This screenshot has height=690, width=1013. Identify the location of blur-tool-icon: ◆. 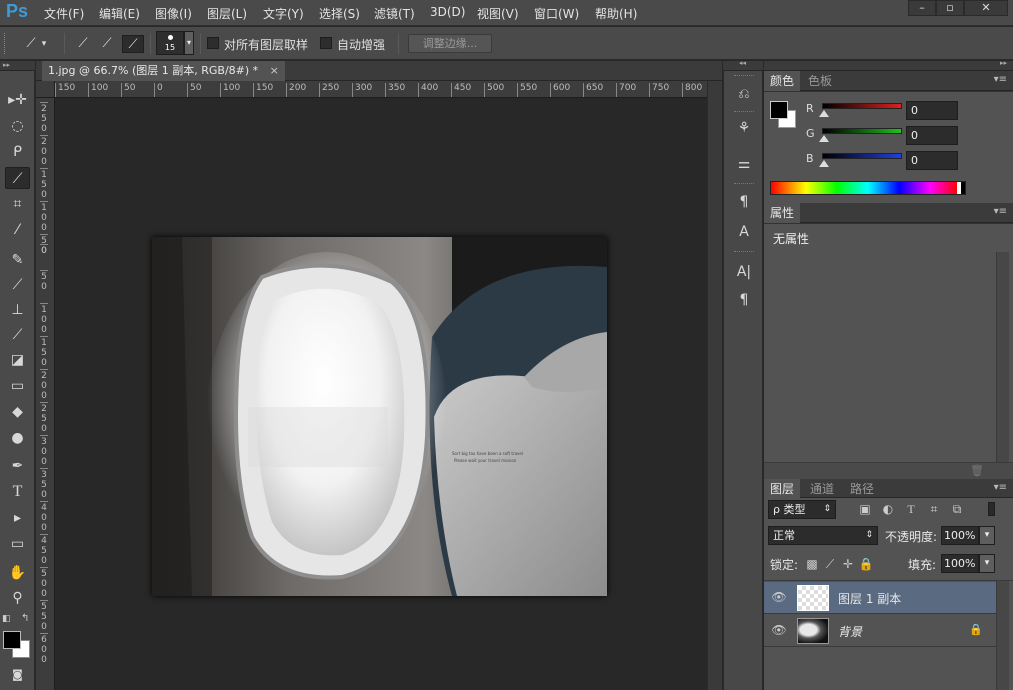
(17, 412).